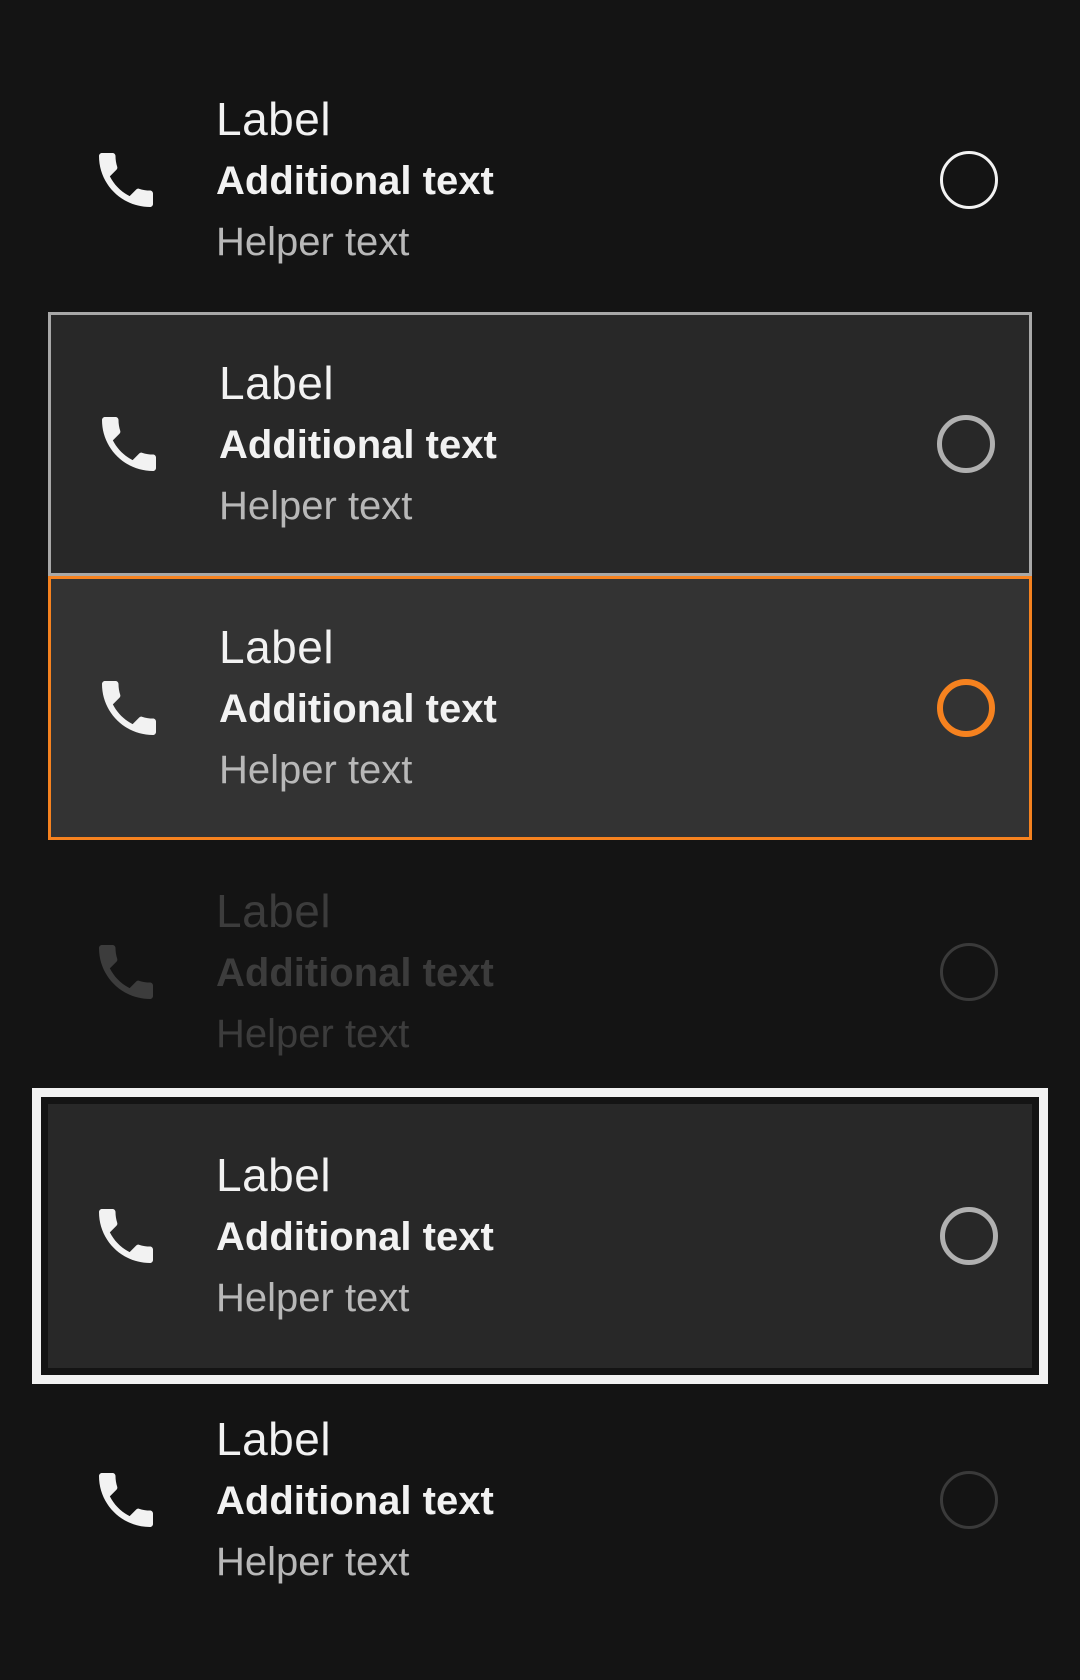 Image resolution: width=1080 pixels, height=1680 pixels. What do you see at coordinates (540, 444) in the screenshot?
I see `list-item-hover: Label Additional text Helper text` at bounding box center [540, 444].